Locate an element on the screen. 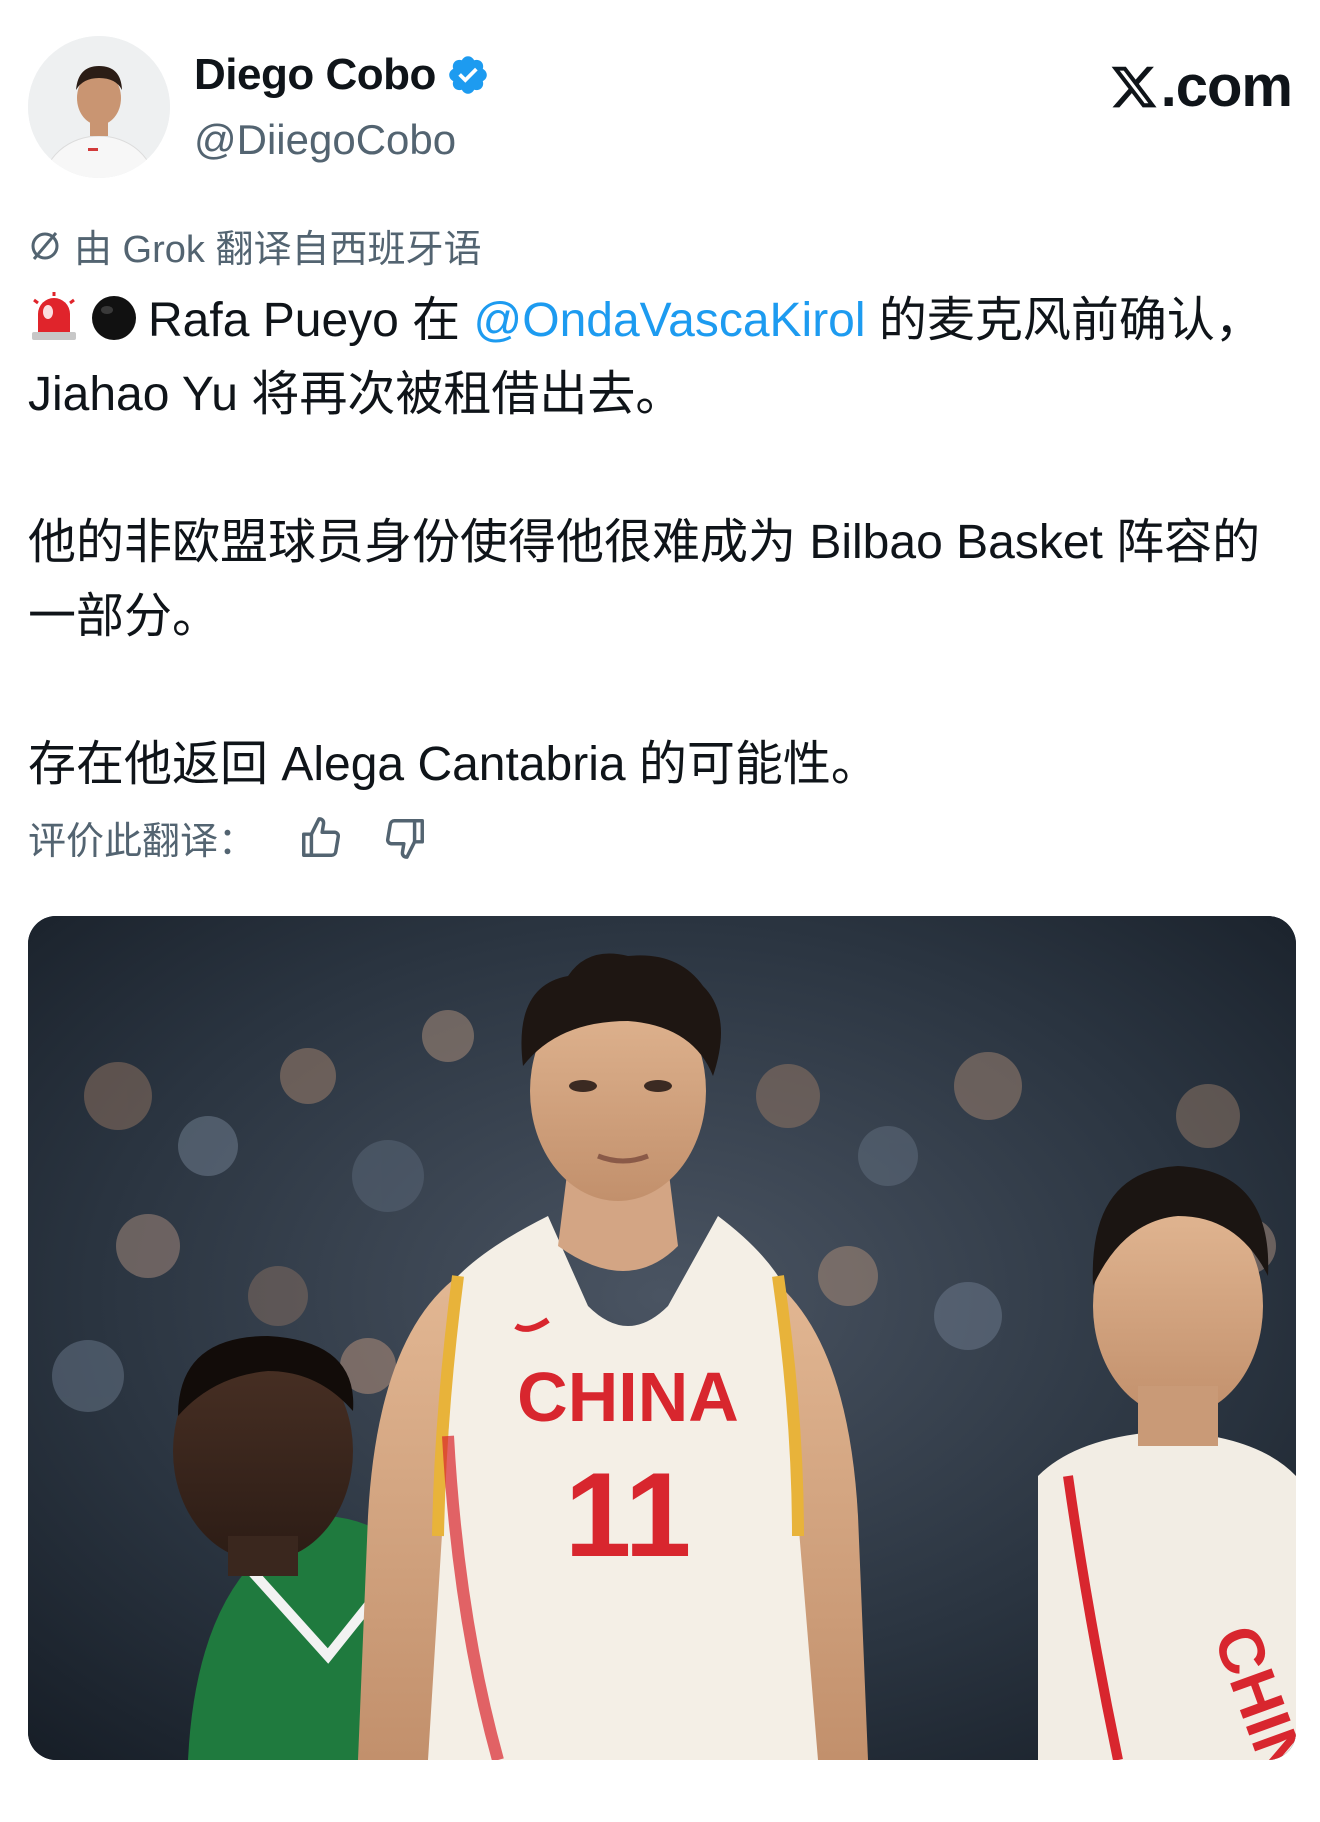 The height and width of the screenshot is (1822, 1320). rate-translation-row: 评价此翻译： is located at coordinates (247, 837).